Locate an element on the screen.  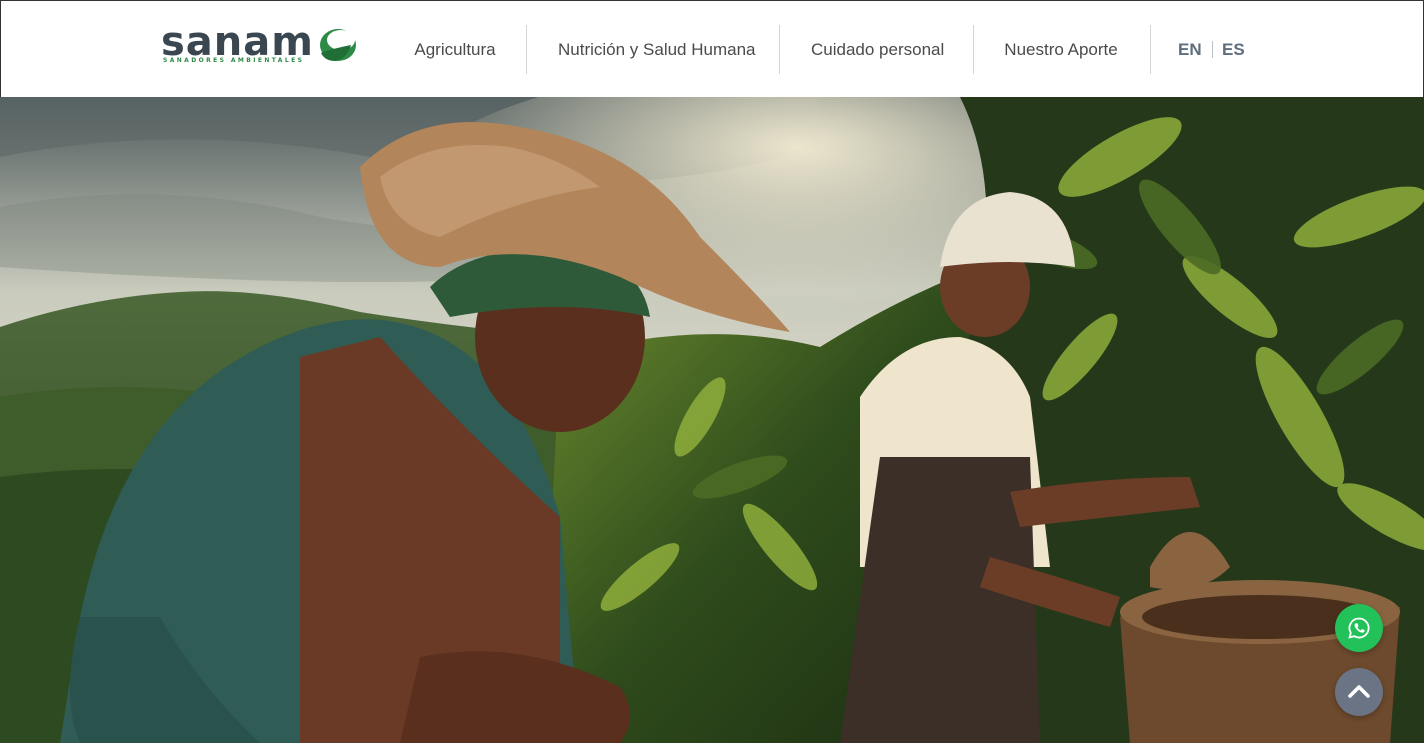
nav-item-cuidado-personal: Cuidado personal is located at coordinates (877, 49).